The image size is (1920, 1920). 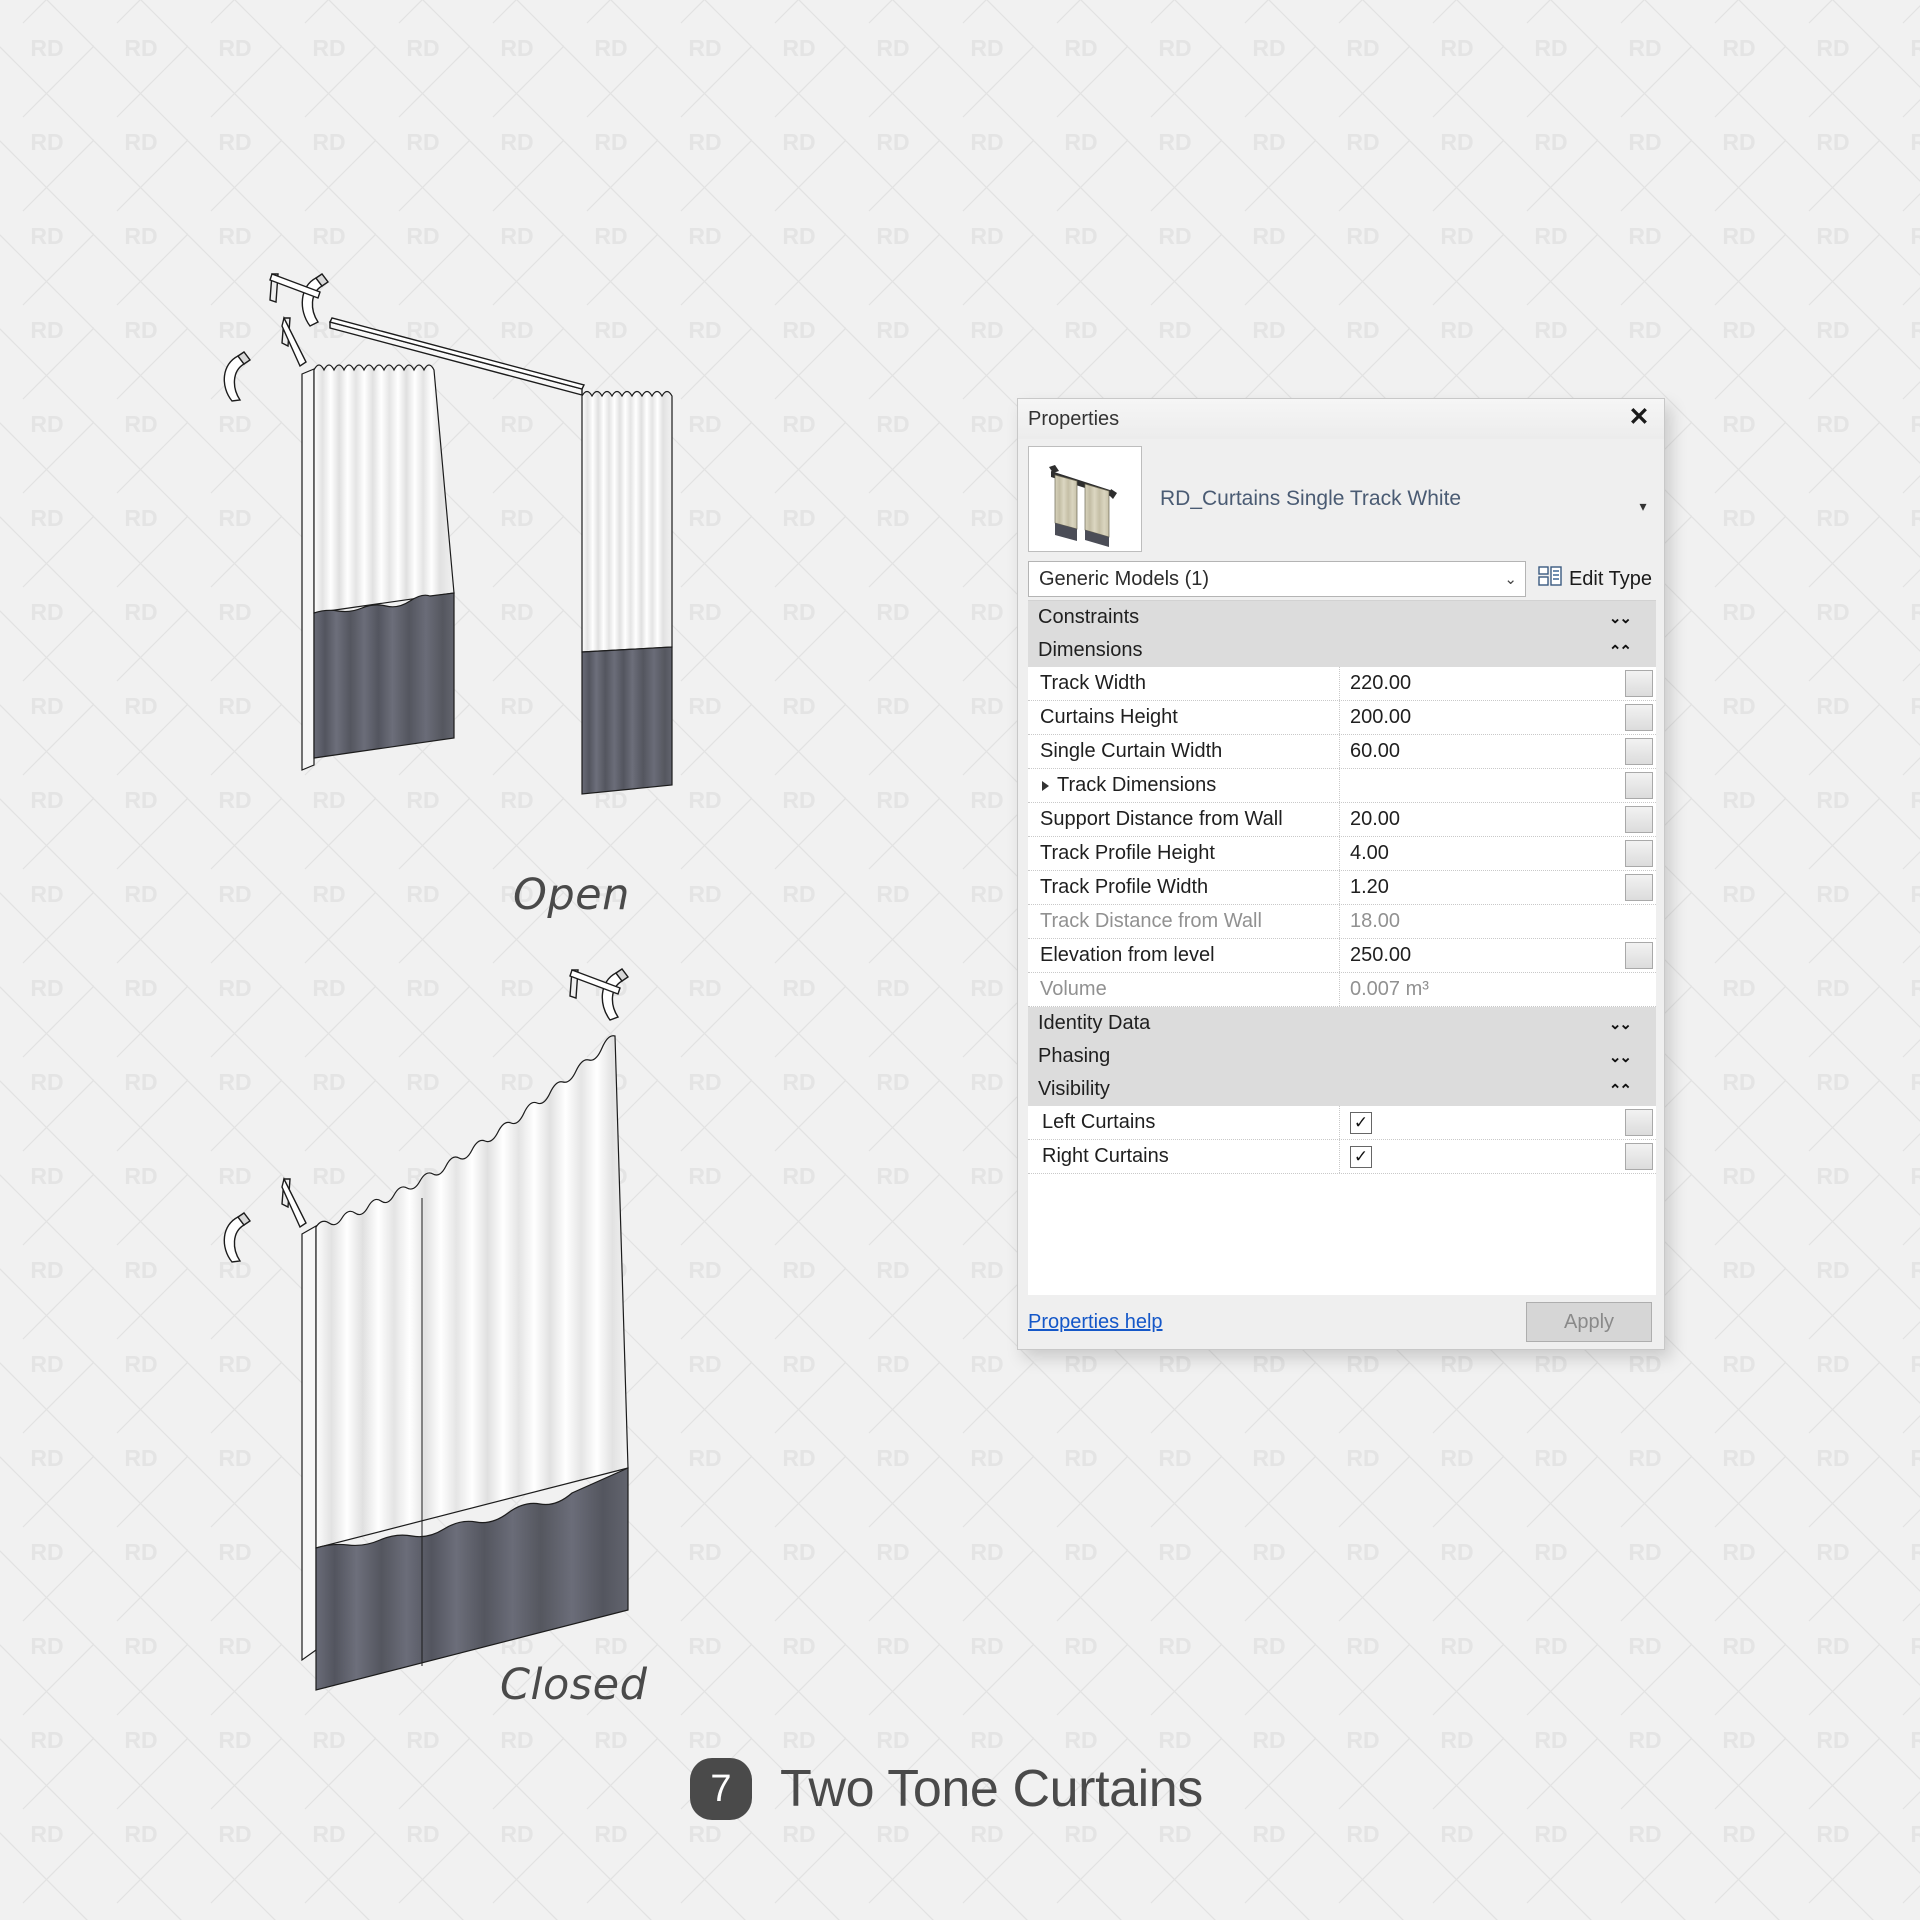 I want to click on chevron-down-icon: ⌄, so click(x=1510, y=579).